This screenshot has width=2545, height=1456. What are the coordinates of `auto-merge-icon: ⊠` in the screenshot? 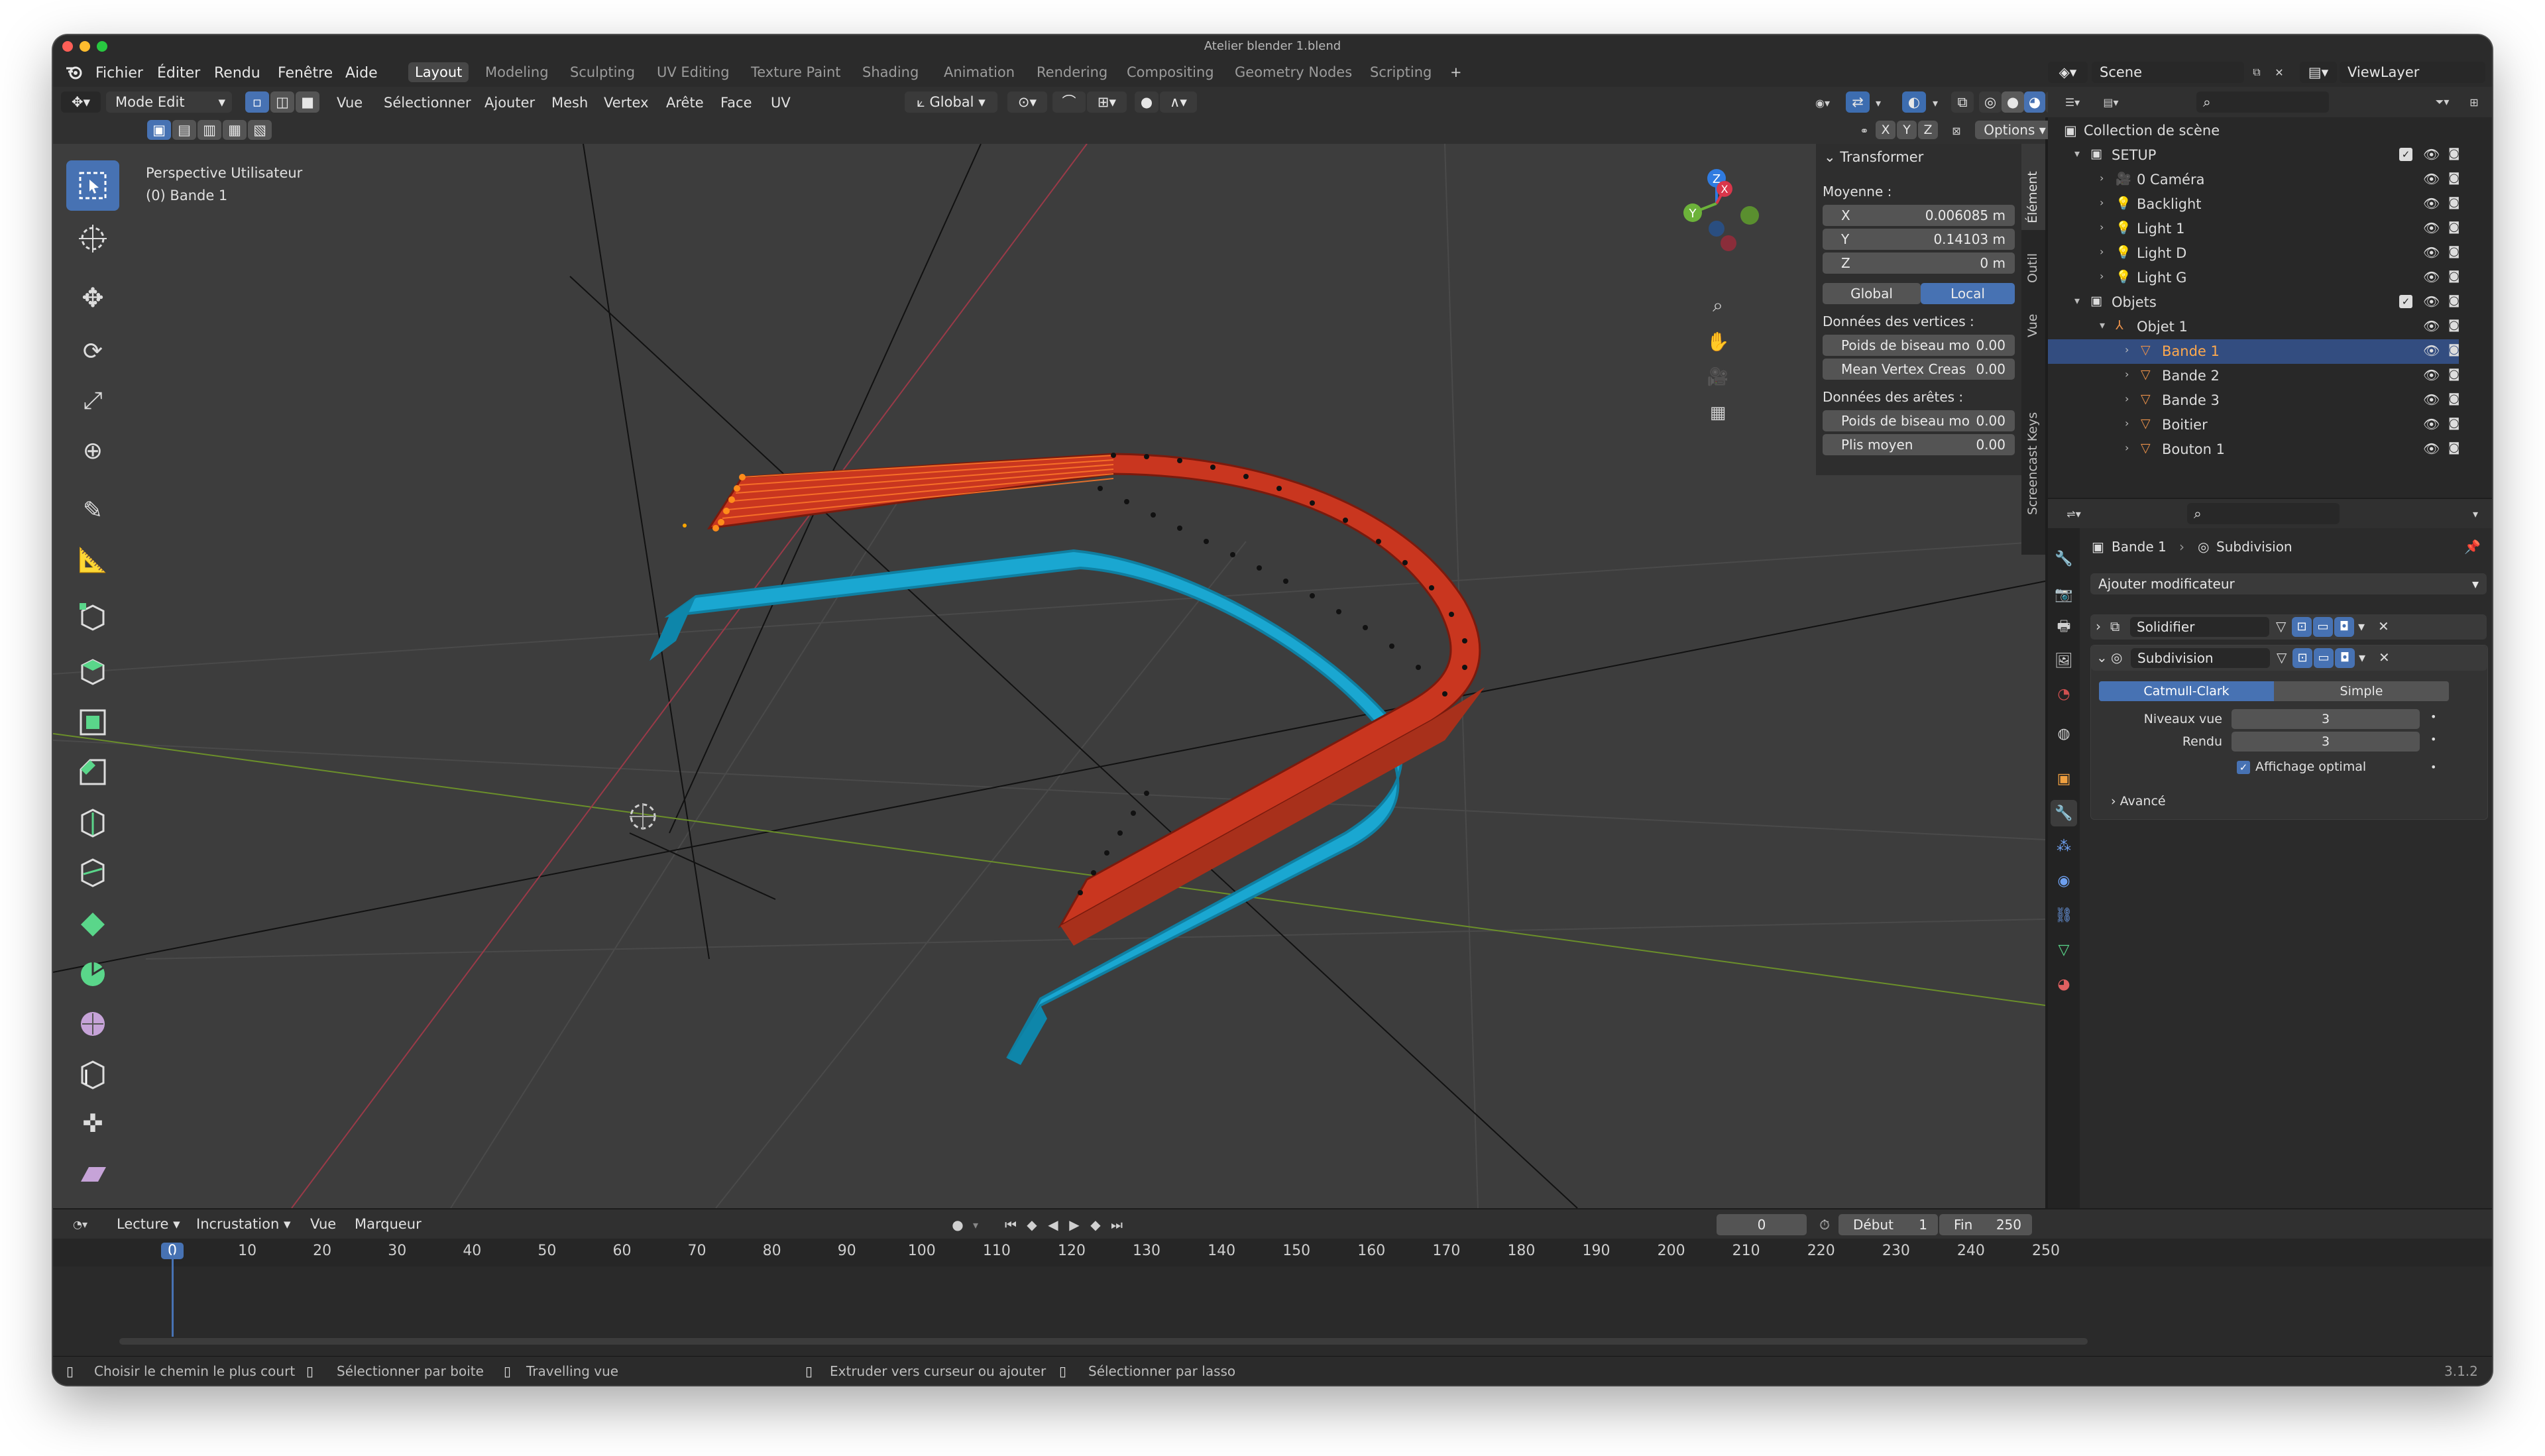 It's located at (1956, 130).